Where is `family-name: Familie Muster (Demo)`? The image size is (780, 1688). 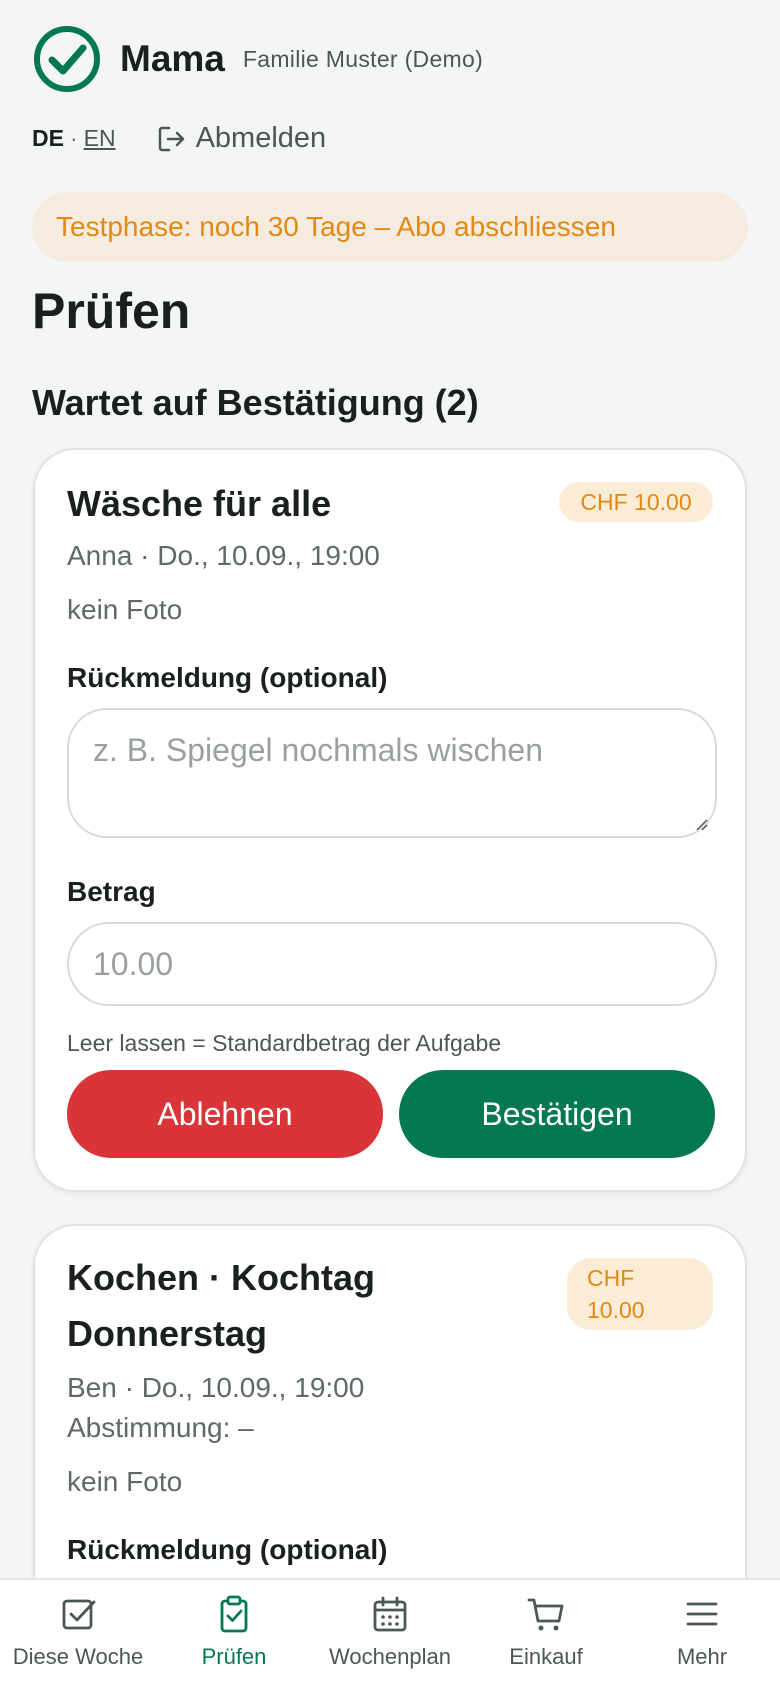 family-name: Familie Muster (Demo) is located at coordinates (363, 58).